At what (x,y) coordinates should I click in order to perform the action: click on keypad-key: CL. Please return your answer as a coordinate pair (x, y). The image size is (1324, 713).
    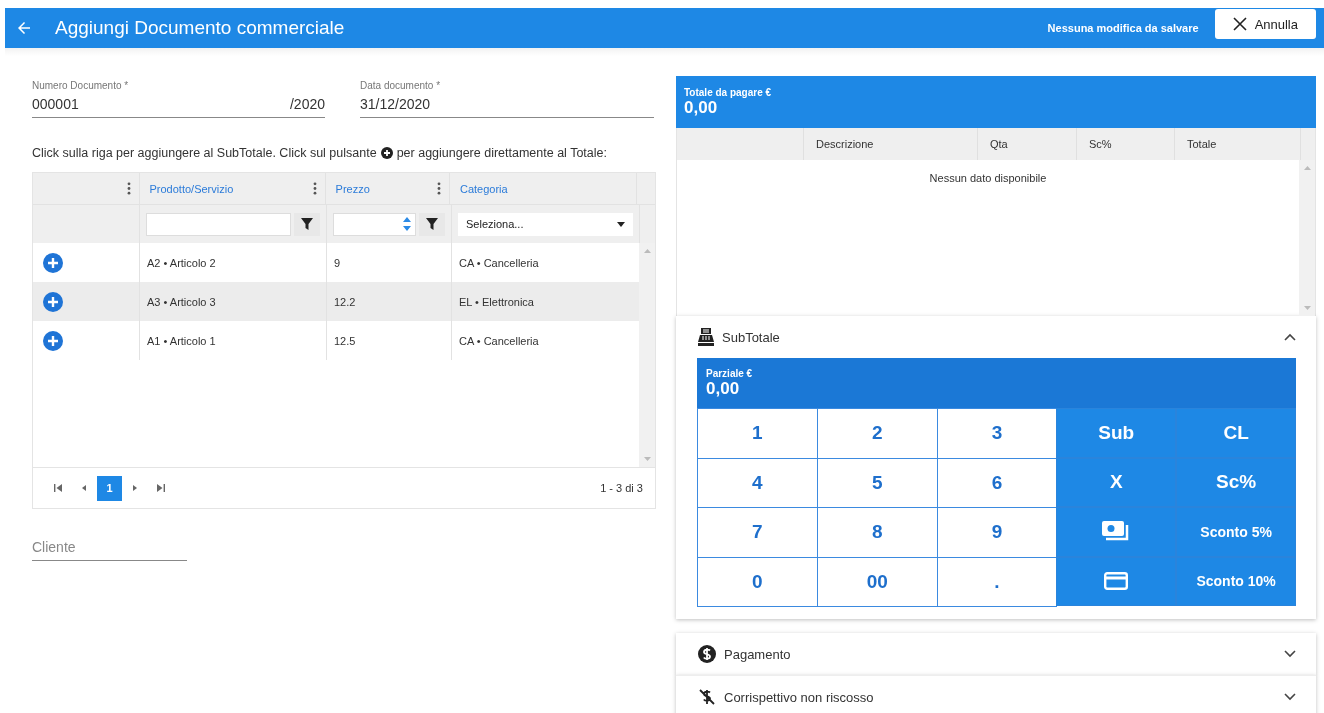
    Looking at the image, I should click on (1236, 433).